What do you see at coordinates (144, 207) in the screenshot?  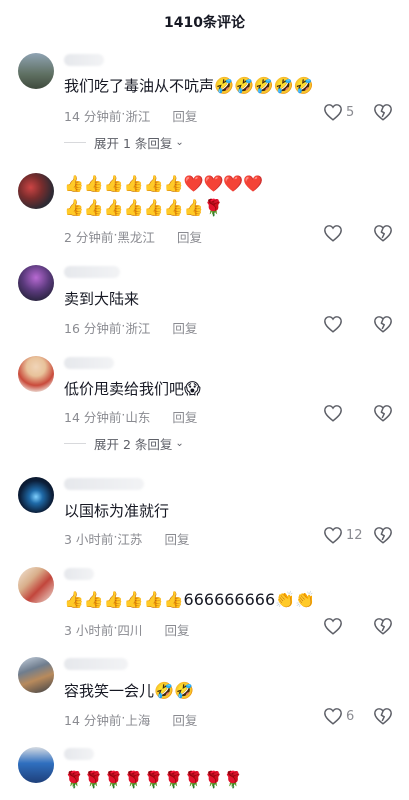 I see `emoji-row: 👍👍👍👍👍👍👍🌹` at bounding box center [144, 207].